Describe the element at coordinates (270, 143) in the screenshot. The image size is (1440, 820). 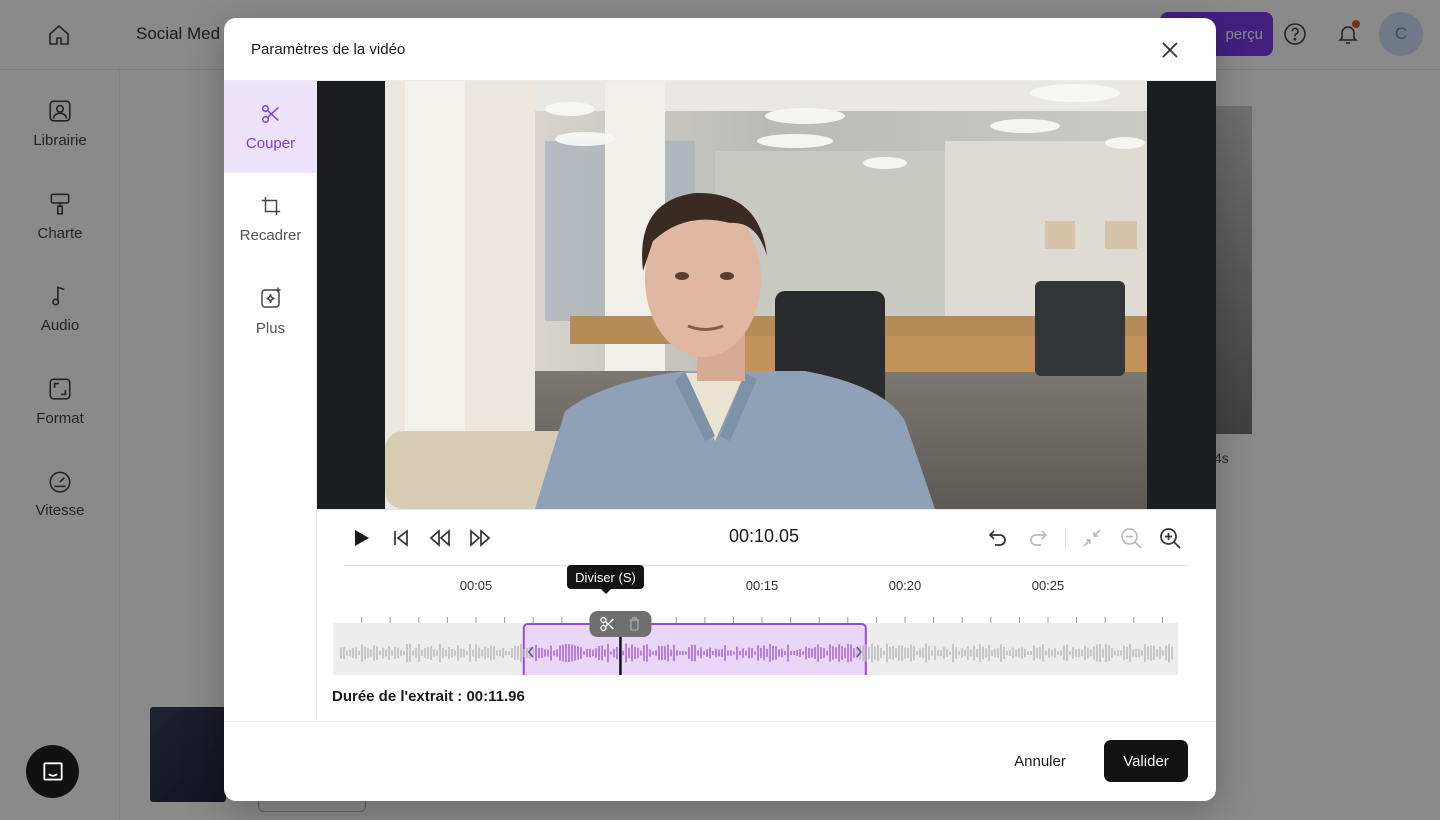
I see `tool-label: Couper` at that location.